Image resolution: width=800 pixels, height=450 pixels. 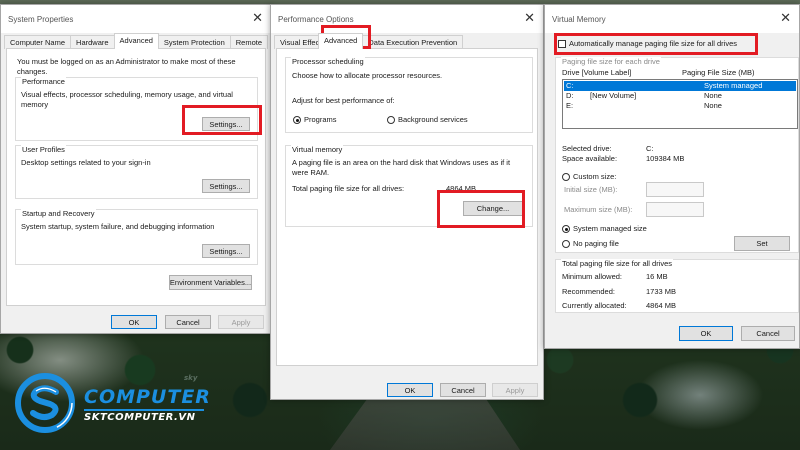 What do you see at coordinates (762, 243) in the screenshot?
I see `set-button: Set` at bounding box center [762, 243].